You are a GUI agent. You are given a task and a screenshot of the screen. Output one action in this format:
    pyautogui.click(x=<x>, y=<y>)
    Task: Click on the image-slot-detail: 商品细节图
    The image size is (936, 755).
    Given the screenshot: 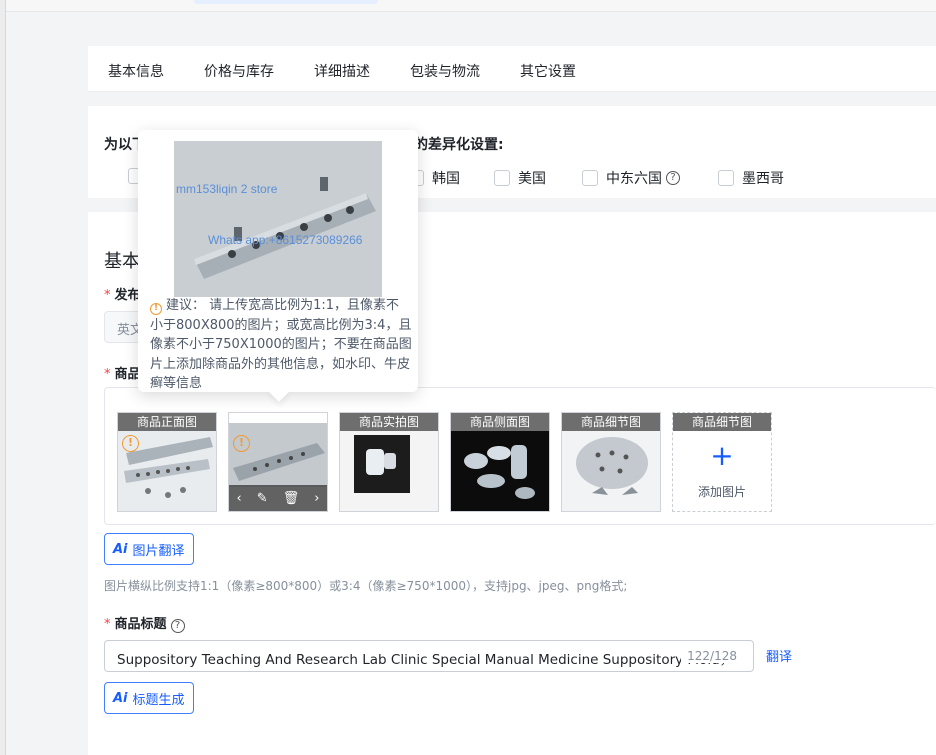 What is the action you would take?
    pyautogui.click(x=611, y=462)
    